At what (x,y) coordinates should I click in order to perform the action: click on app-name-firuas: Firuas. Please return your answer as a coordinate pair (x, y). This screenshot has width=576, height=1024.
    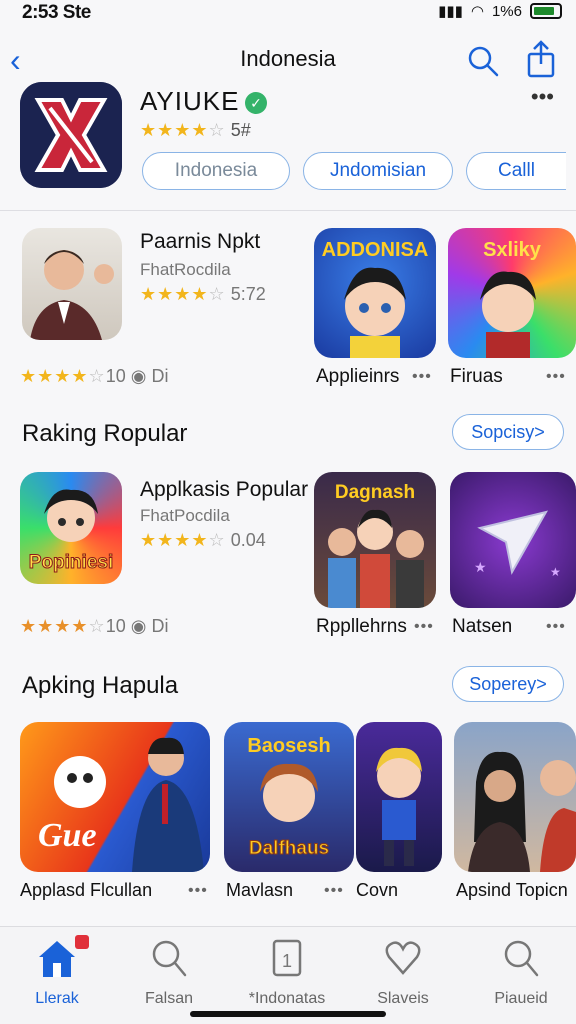
    Looking at the image, I should click on (476, 376).